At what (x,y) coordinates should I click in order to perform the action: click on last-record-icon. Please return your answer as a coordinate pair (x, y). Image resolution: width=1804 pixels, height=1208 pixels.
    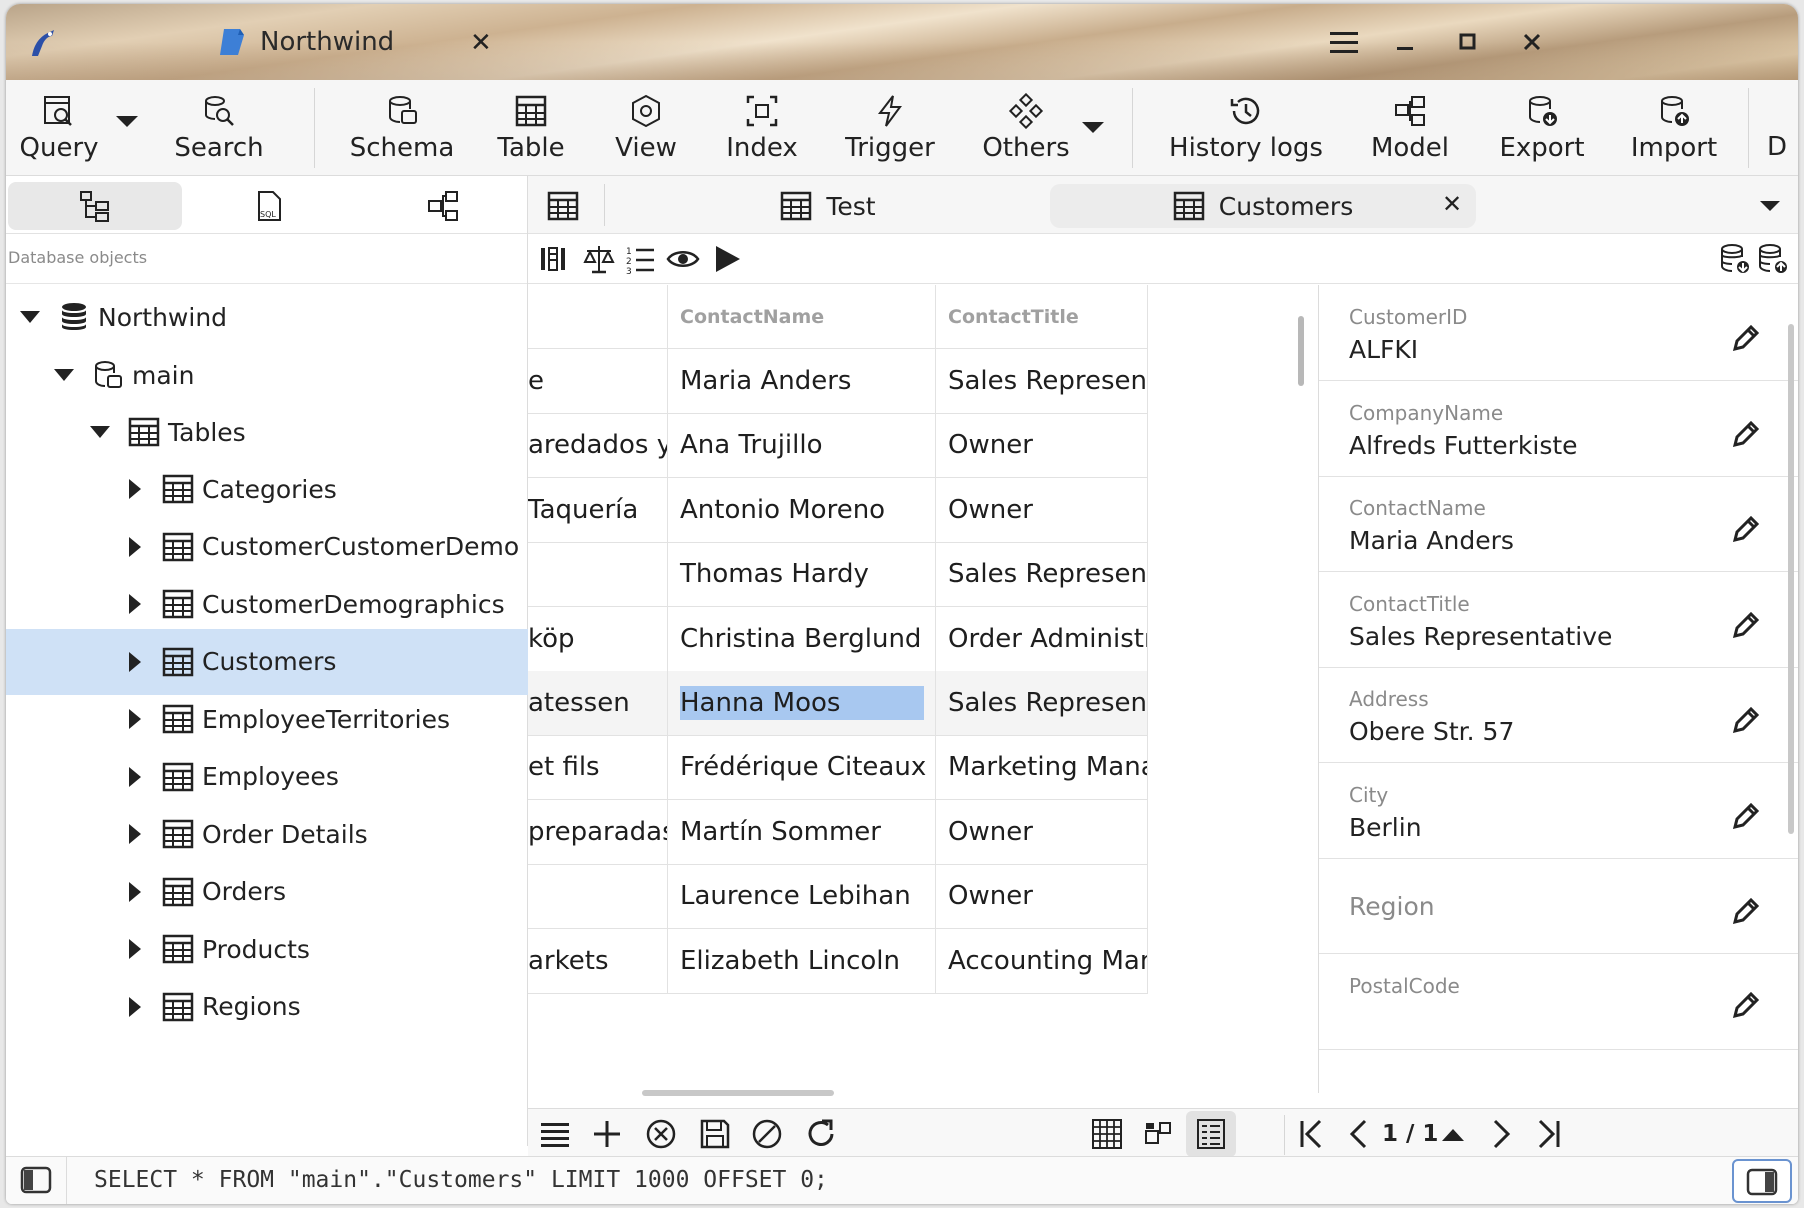
    Looking at the image, I should click on (1549, 1134).